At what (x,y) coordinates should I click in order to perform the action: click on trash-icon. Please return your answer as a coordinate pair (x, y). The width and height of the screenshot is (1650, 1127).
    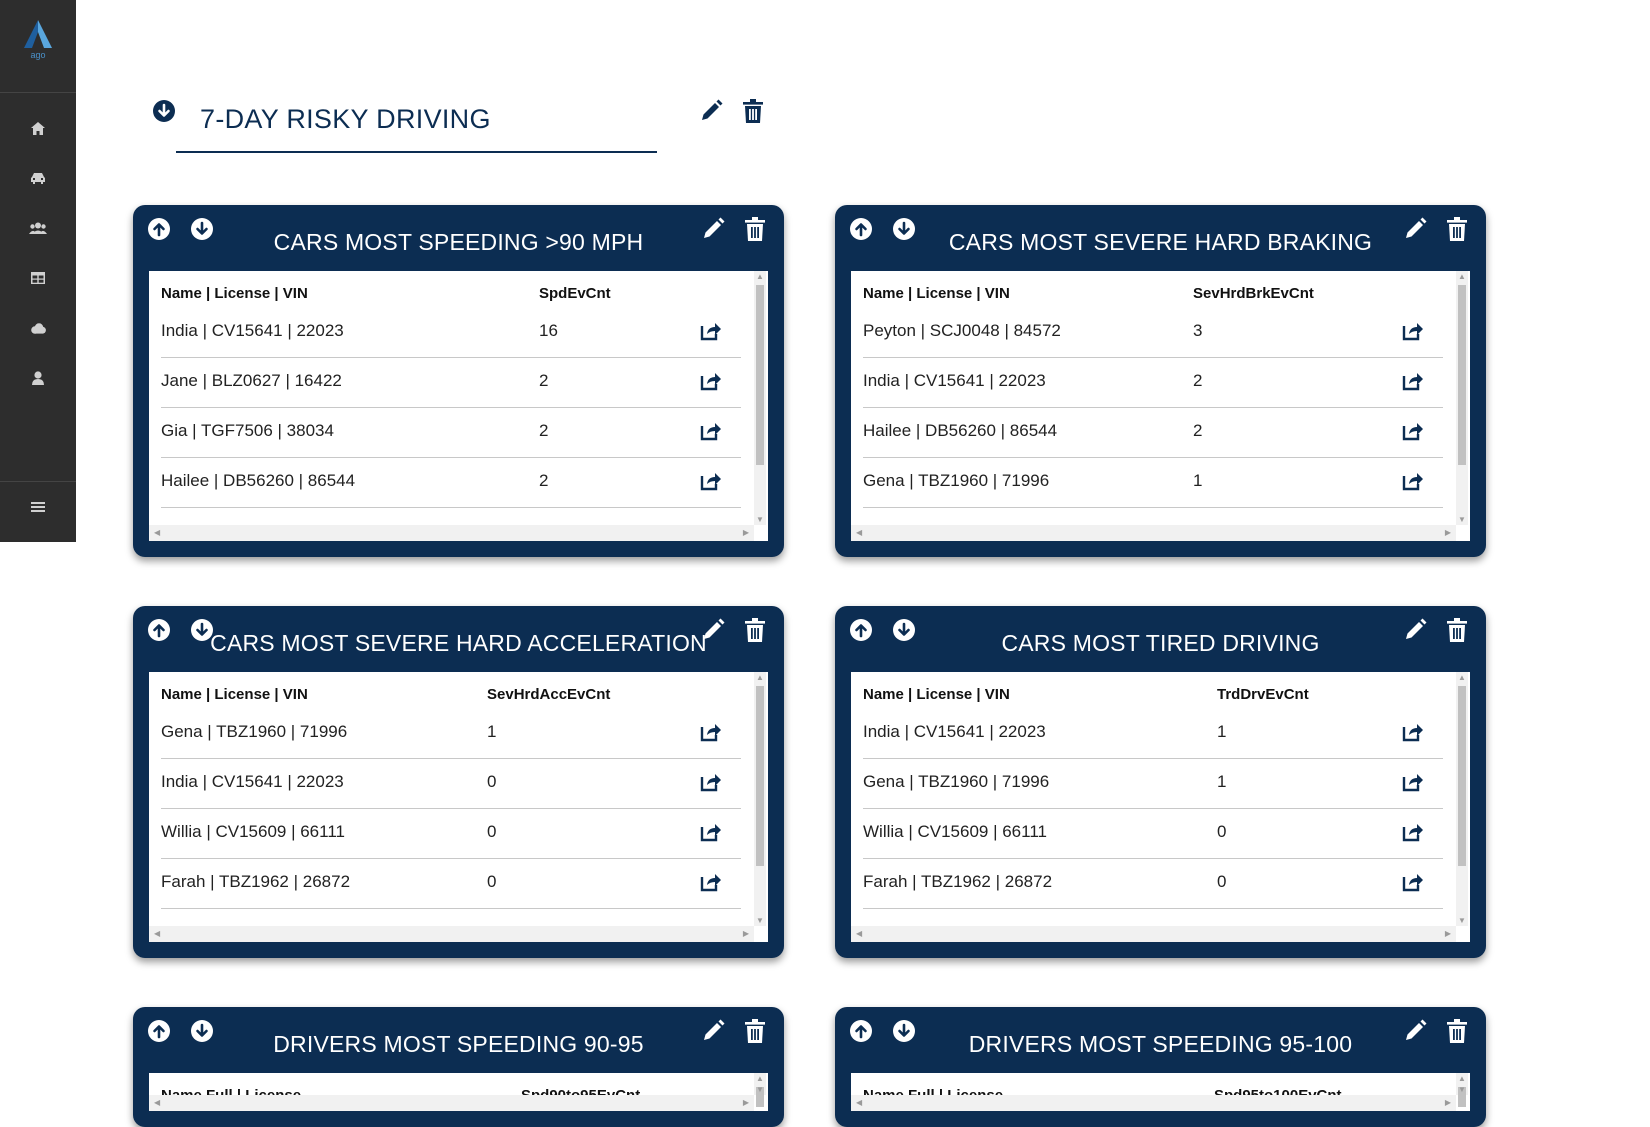
    Looking at the image, I should click on (1457, 231).